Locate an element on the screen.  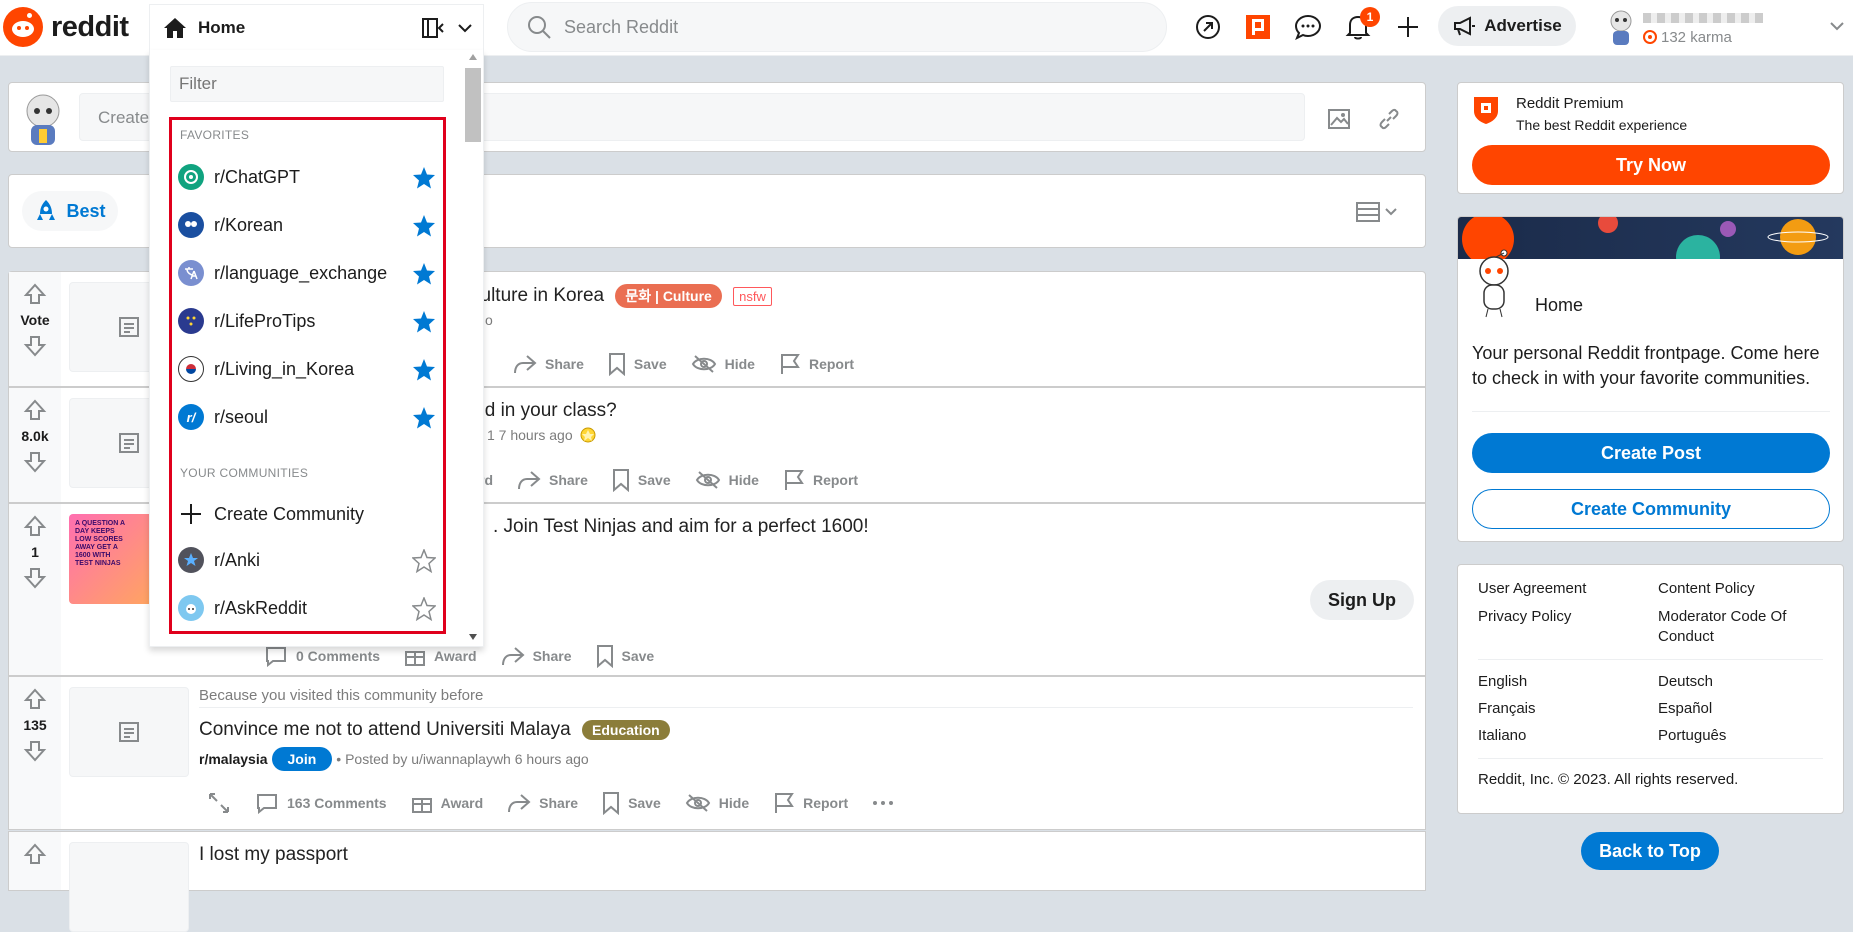
language-link: English is located at coordinates (1568, 682).